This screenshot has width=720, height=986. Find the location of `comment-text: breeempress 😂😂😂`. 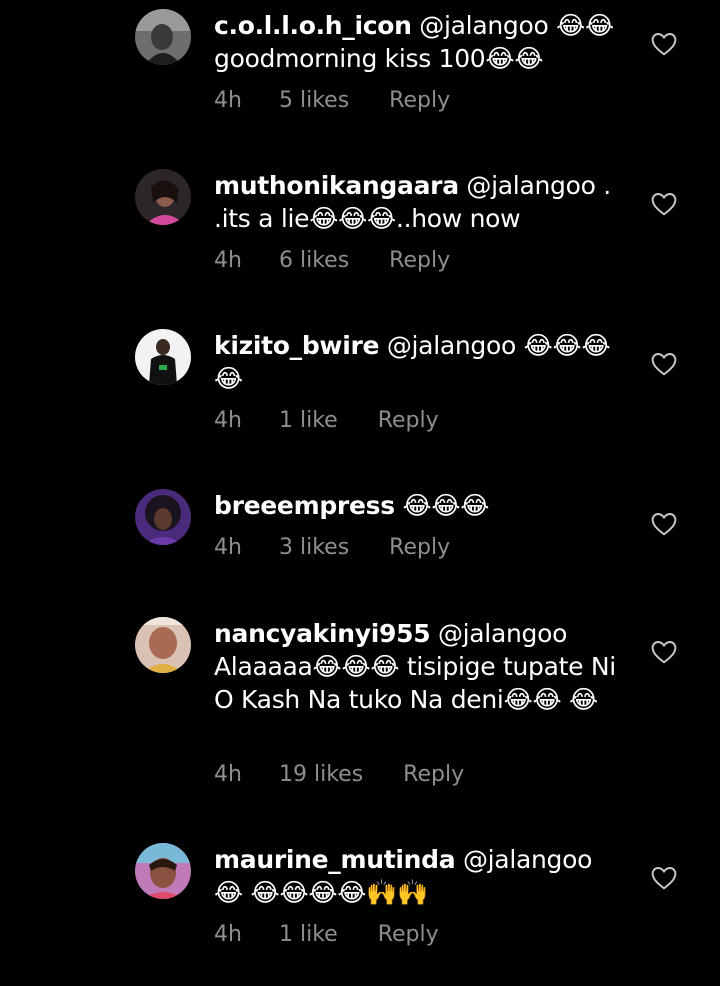

comment-text: breeempress 😂😂😂 is located at coordinates (419, 505).